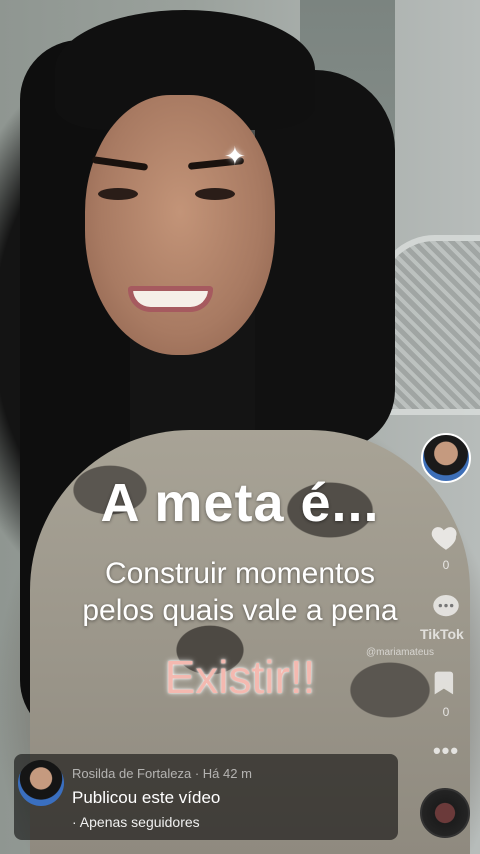 This screenshot has width=480, height=854. What do you see at coordinates (235, 156) in the screenshot?
I see `sparkle-icon: ✦` at bounding box center [235, 156].